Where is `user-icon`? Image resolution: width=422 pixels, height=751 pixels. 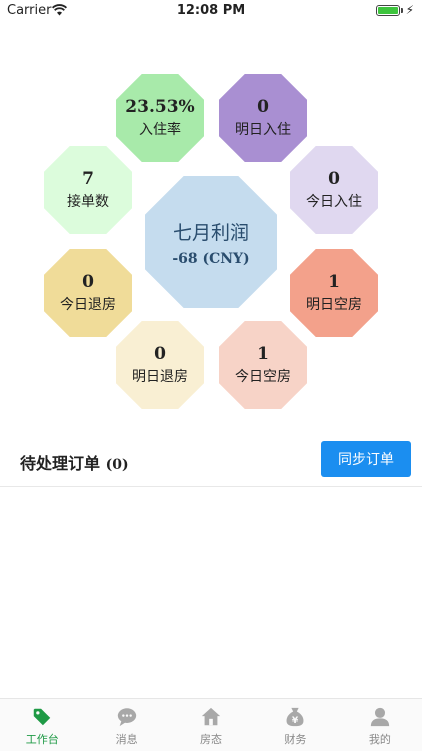
user-icon is located at coordinates (379, 717).